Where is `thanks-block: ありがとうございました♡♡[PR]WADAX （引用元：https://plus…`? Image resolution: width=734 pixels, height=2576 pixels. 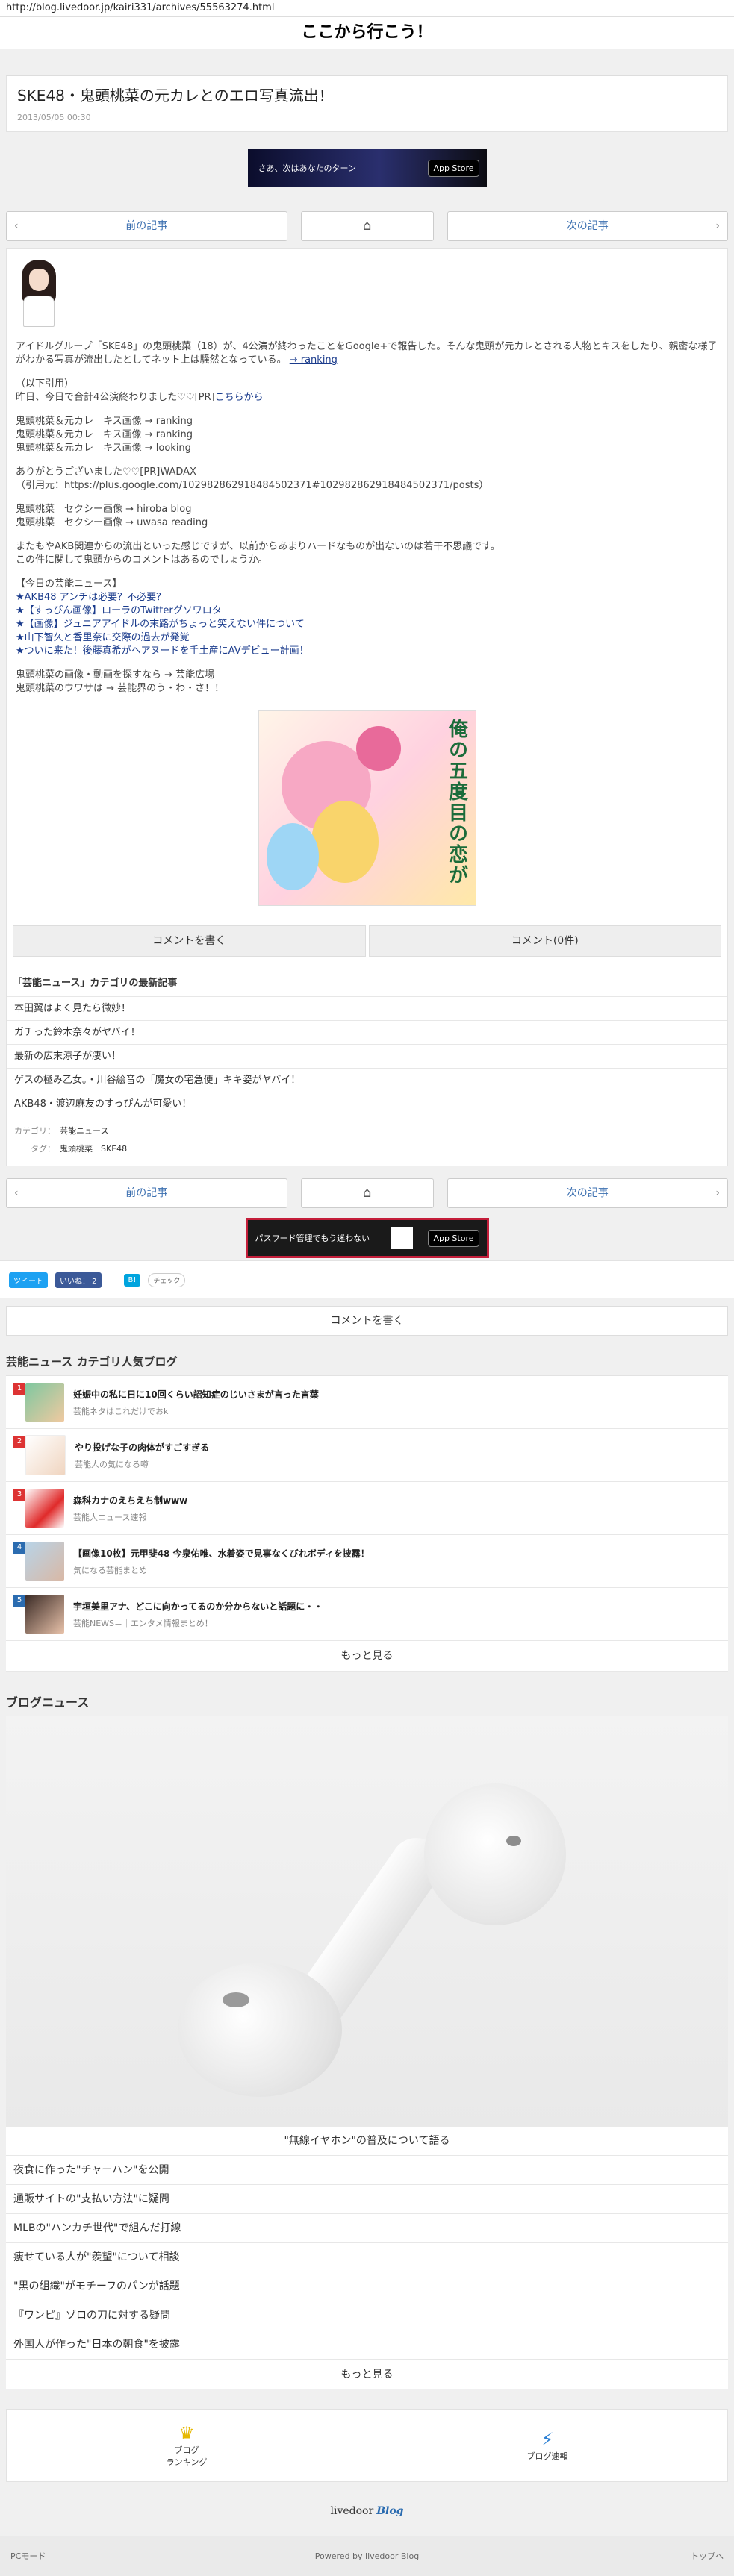 thanks-block: ありがとうございました♡♡[PR]WADAX （引用元：https://plus… is located at coordinates (367, 479).